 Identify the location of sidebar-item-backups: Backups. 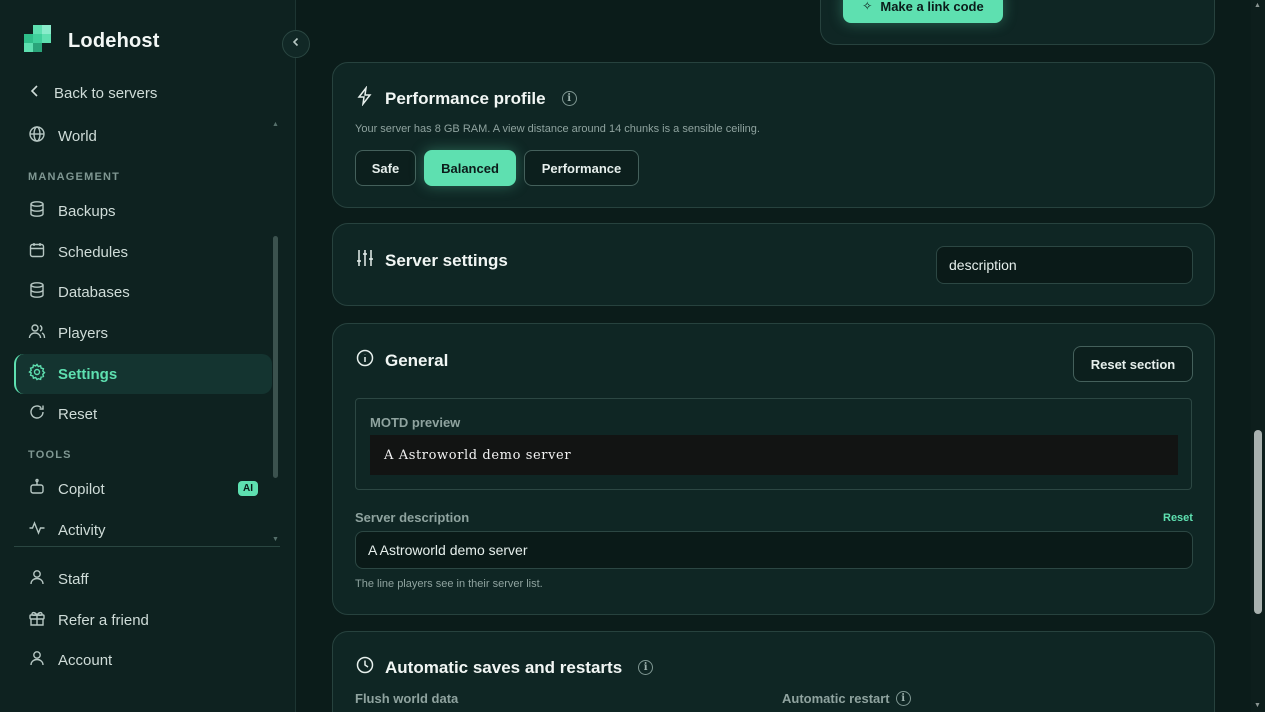
(143, 211).